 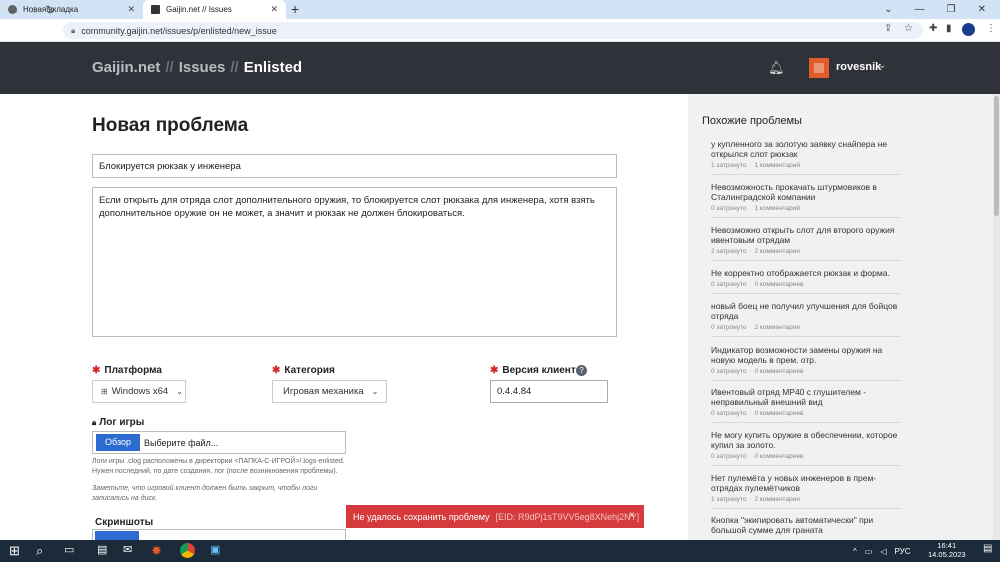 What do you see at coordinates (996, 156) in the screenshot?
I see `scrollbar-thumb` at bounding box center [996, 156].